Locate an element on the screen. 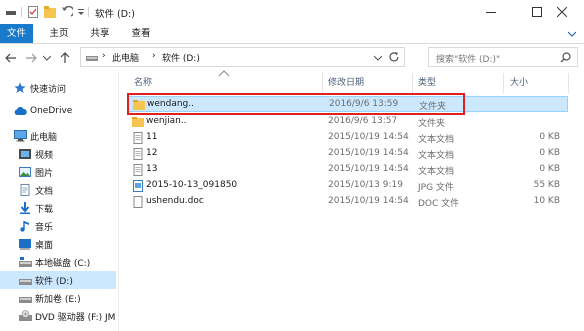 The image size is (584, 331). column-header-name: 名称 is located at coordinates (143, 83).